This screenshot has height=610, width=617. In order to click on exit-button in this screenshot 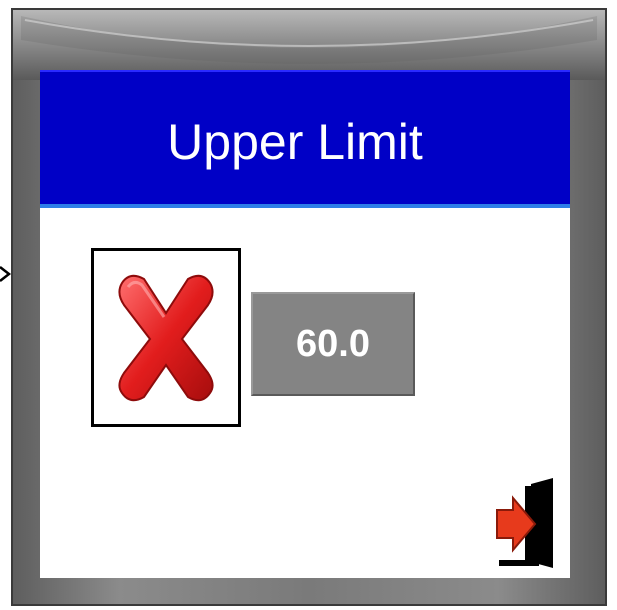, I will do `click(527, 524)`.